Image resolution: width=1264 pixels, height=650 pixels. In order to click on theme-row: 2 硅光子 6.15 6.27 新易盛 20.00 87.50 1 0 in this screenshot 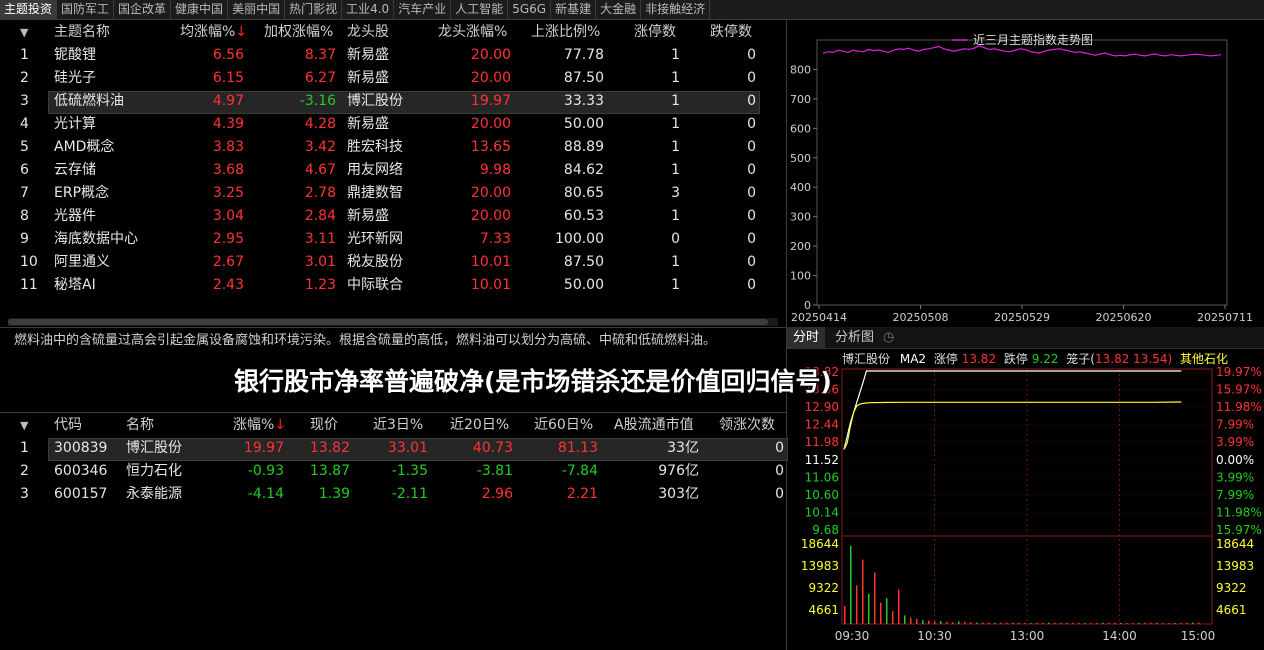, I will do `click(384, 78)`.